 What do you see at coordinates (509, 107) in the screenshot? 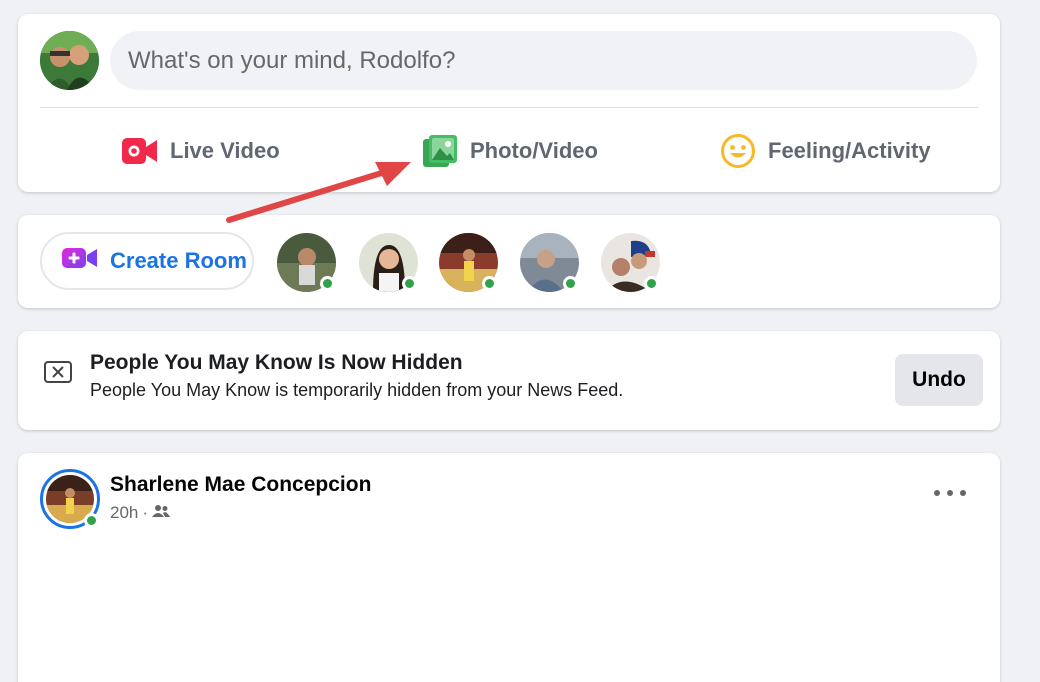
I see `composer-divider` at bounding box center [509, 107].